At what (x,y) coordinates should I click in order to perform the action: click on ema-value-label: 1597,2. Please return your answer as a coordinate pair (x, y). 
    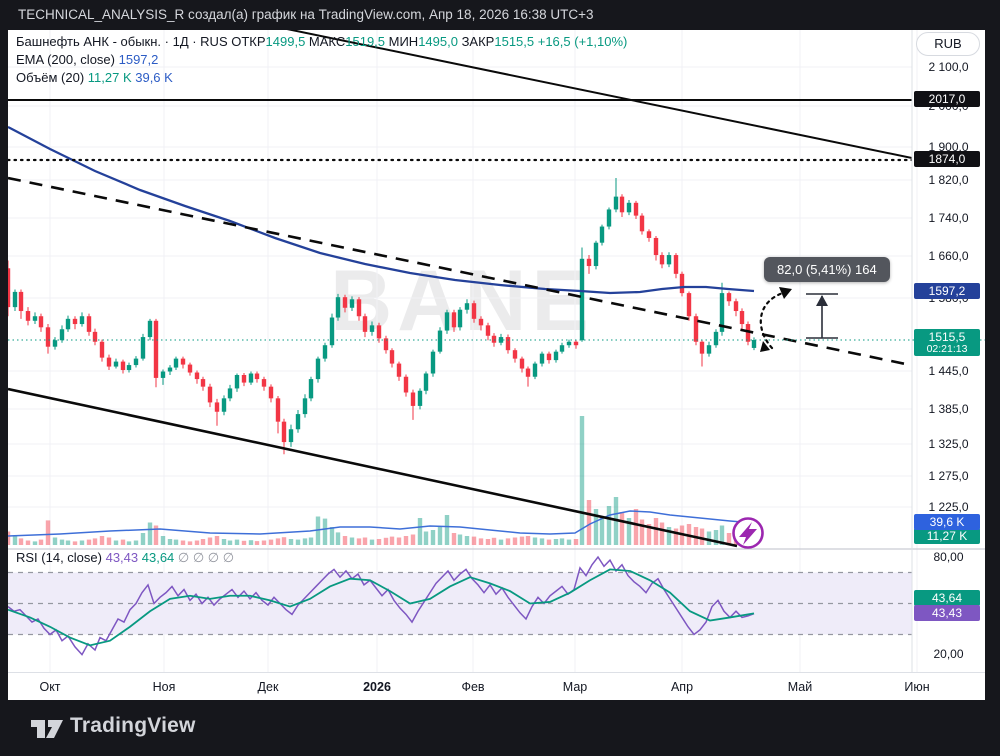
    Looking at the image, I should click on (947, 290).